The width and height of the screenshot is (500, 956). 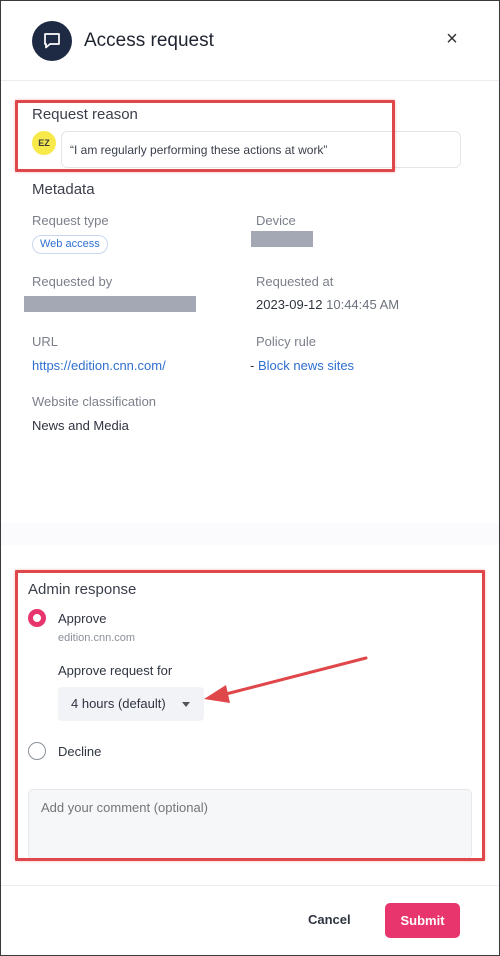 I want to click on metadata-heading: Metadata, so click(x=63, y=189).